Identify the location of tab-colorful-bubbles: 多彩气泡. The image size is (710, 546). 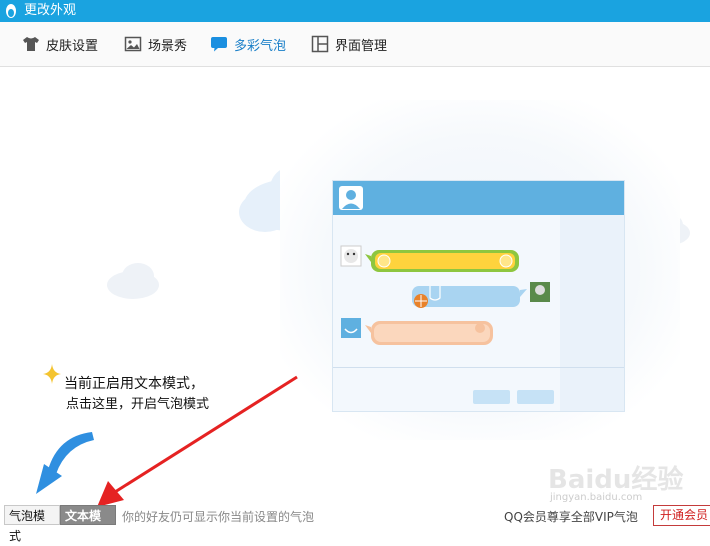
(248, 44).